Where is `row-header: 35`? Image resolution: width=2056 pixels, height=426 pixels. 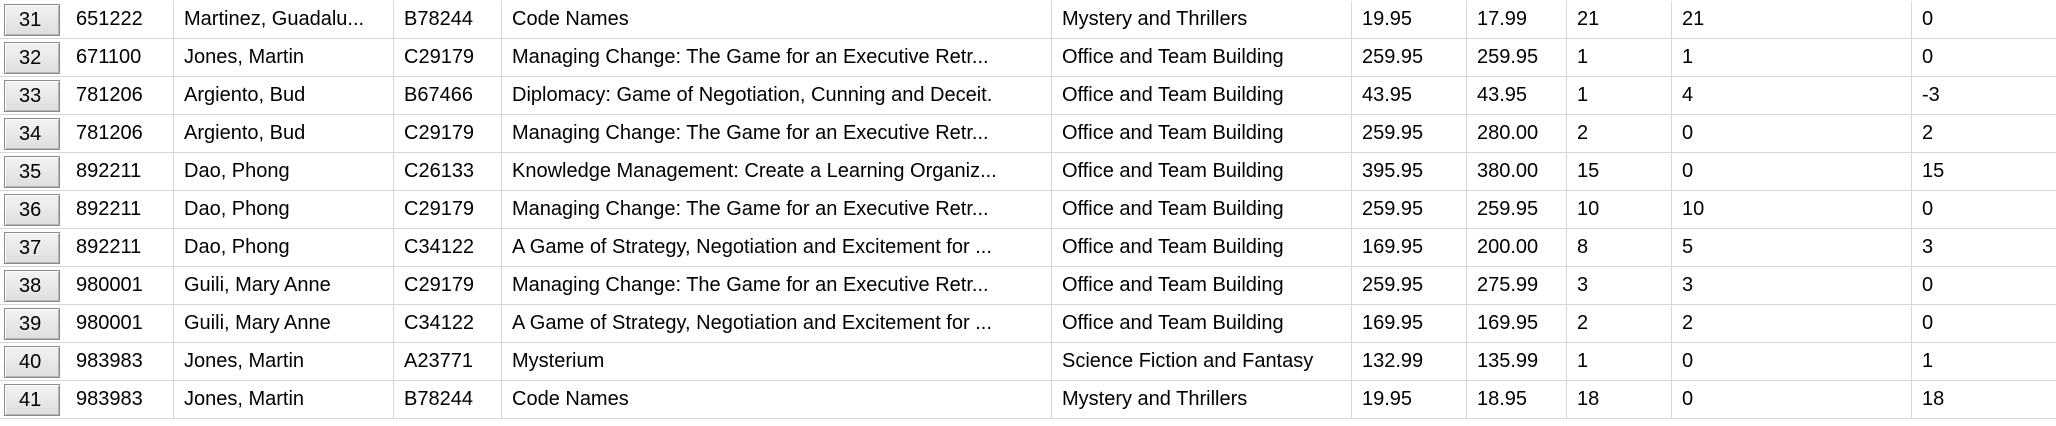
row-header: 35 is located at coordinates (32, 172).